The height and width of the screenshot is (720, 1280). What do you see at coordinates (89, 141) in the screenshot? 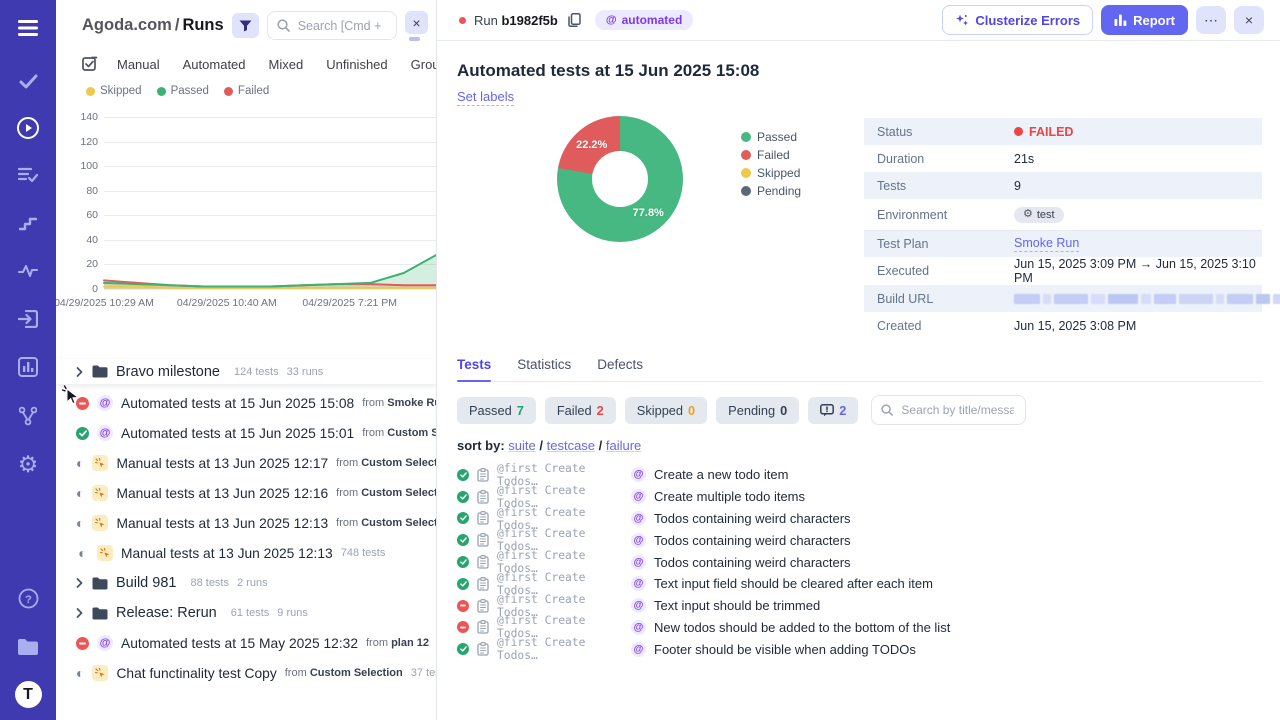
I see `y-tick-label: 120` at bounding box center [89, 141].